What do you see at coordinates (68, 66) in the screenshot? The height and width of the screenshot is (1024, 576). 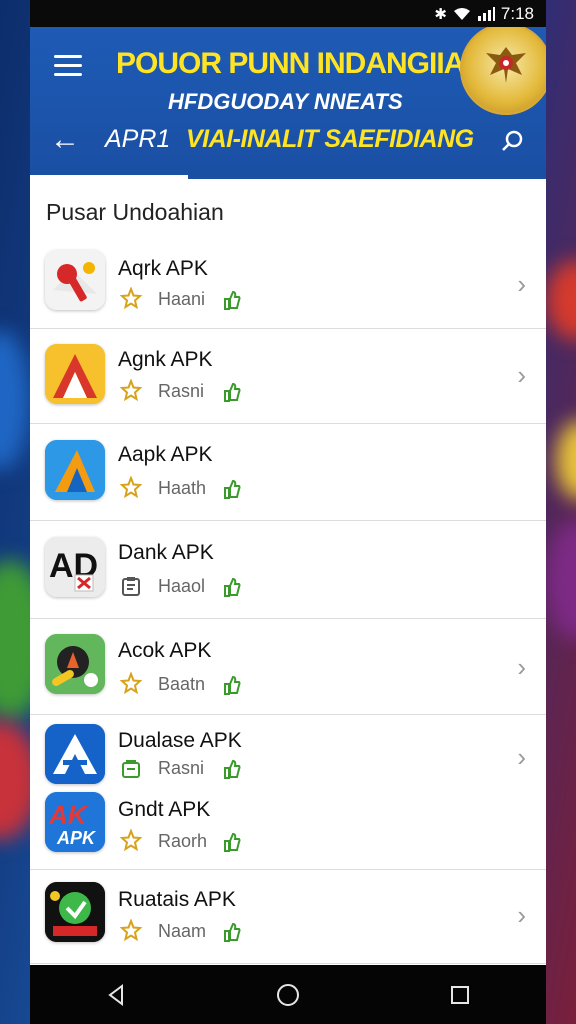 I see `hamburger-icon` at bounding box center [68, 66].